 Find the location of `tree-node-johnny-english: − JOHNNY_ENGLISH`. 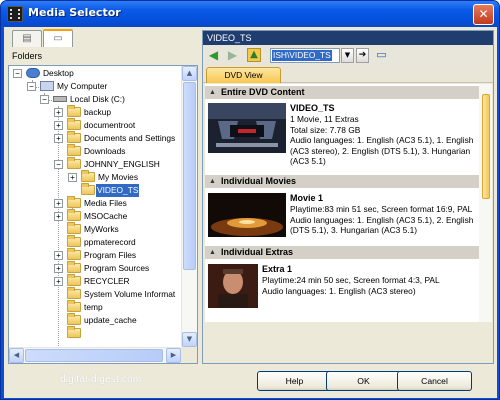

tree-node-johnny-english: − JOHNNY_ENGLISH is located at coordinates (95, 164).